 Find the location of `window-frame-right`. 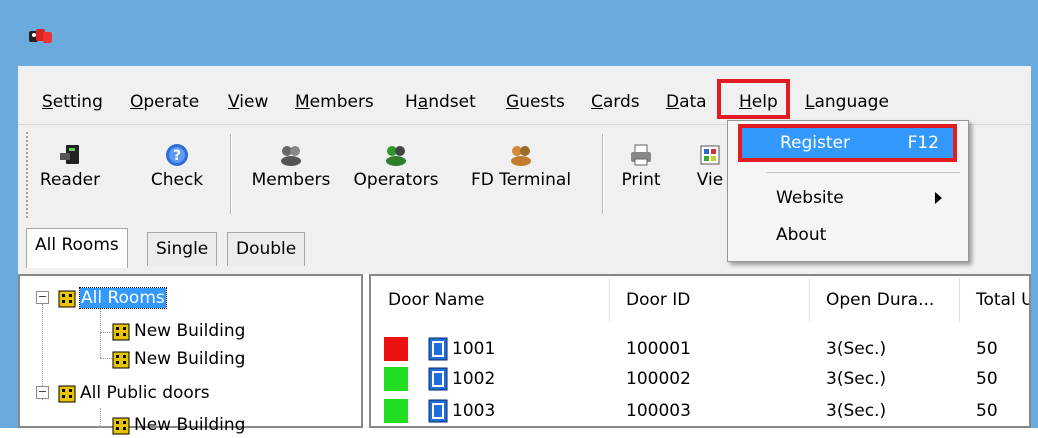

window-frame-right is located at coordinates (1034, 247).